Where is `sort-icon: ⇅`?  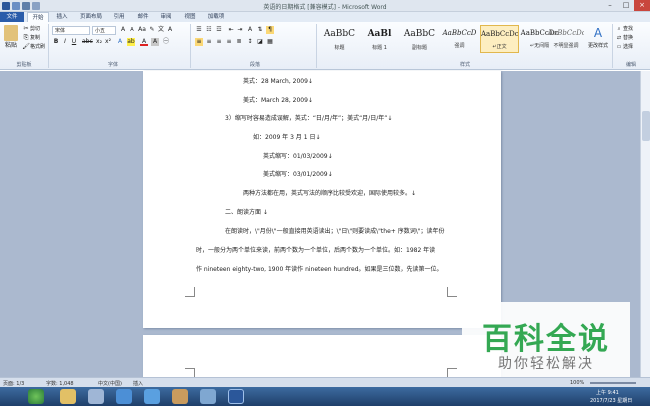 sort-icon: ⇅ is located at coordinates (260, 30).